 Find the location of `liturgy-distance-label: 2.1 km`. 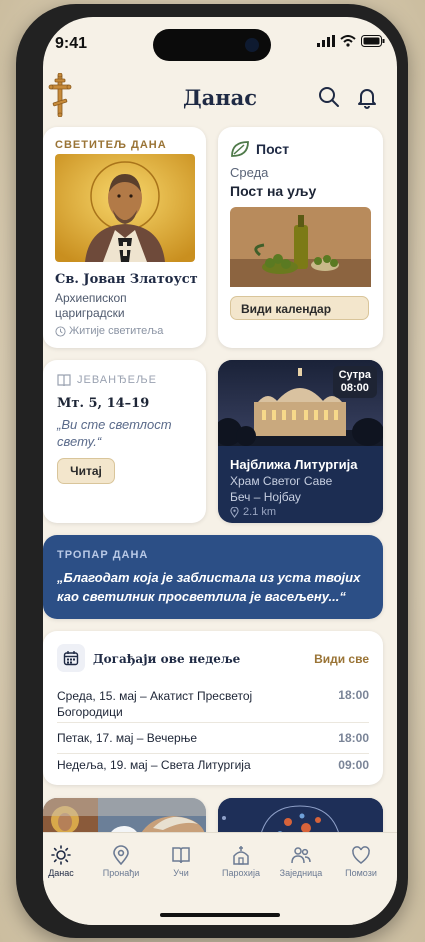

liturgy-distance-label: 2.1 km is located at coordinates (260, 512).